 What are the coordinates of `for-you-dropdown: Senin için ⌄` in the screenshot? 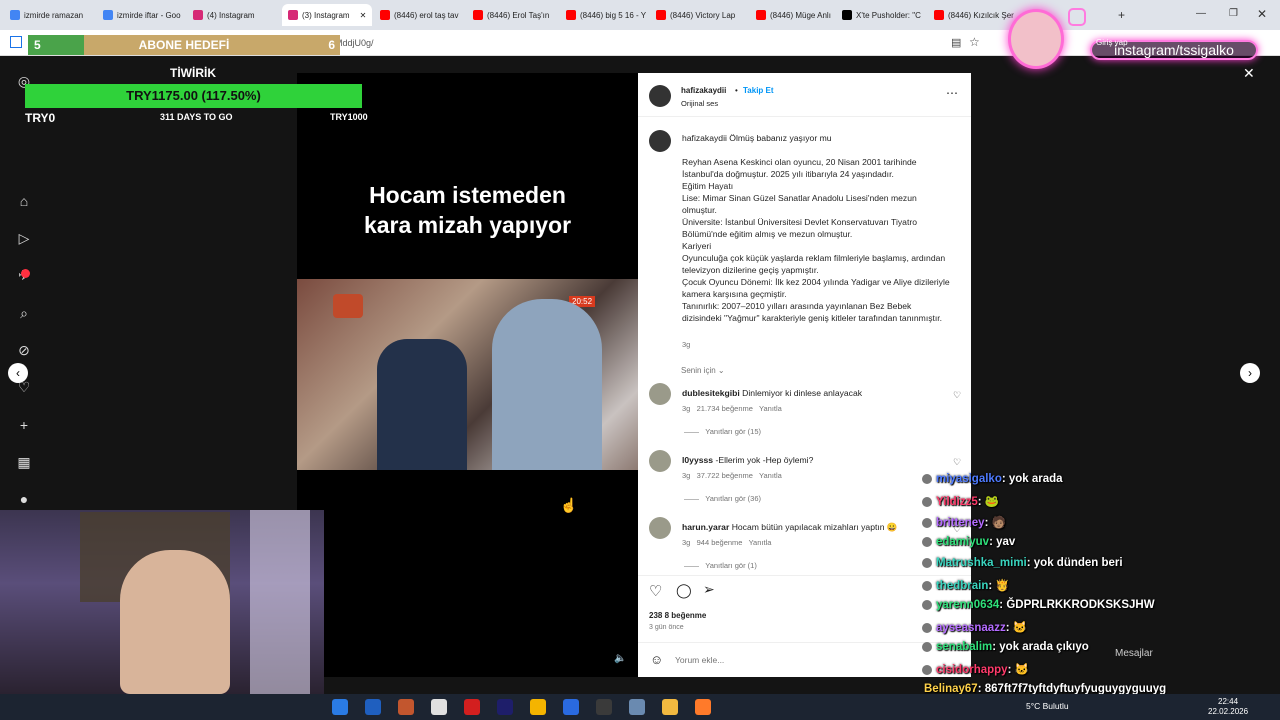 It's located at (703, 370).